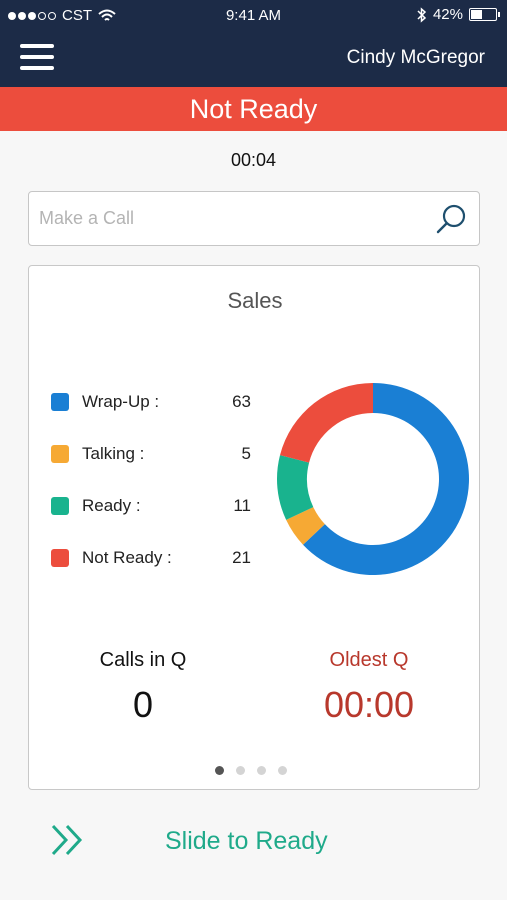 This screenshot has height=900, width=507. Describe the element at coordinates (143, 660) in the screenshot. I see `calls-in-q-label: Calls in Q` at that location.